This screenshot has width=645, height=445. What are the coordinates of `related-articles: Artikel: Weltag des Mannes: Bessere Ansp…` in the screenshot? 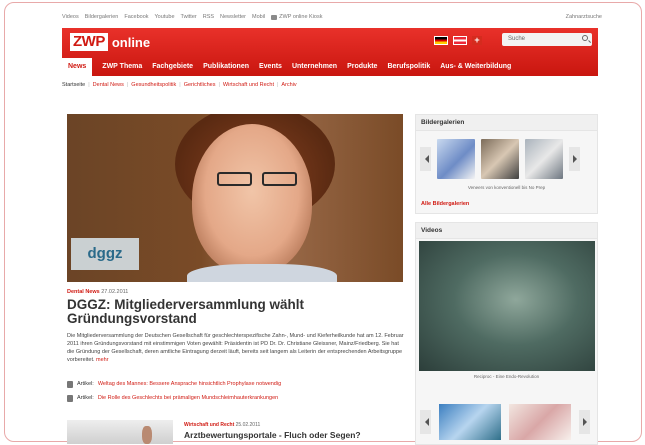 It's located at (237, 391).